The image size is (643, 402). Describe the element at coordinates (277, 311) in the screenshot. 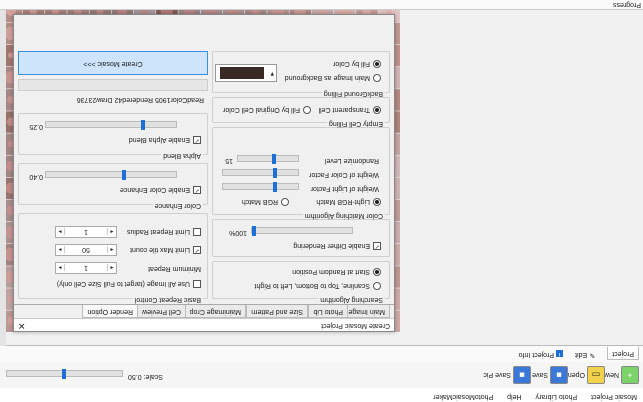

I see `tab-size-pattern: Size and Pattern` at that location.